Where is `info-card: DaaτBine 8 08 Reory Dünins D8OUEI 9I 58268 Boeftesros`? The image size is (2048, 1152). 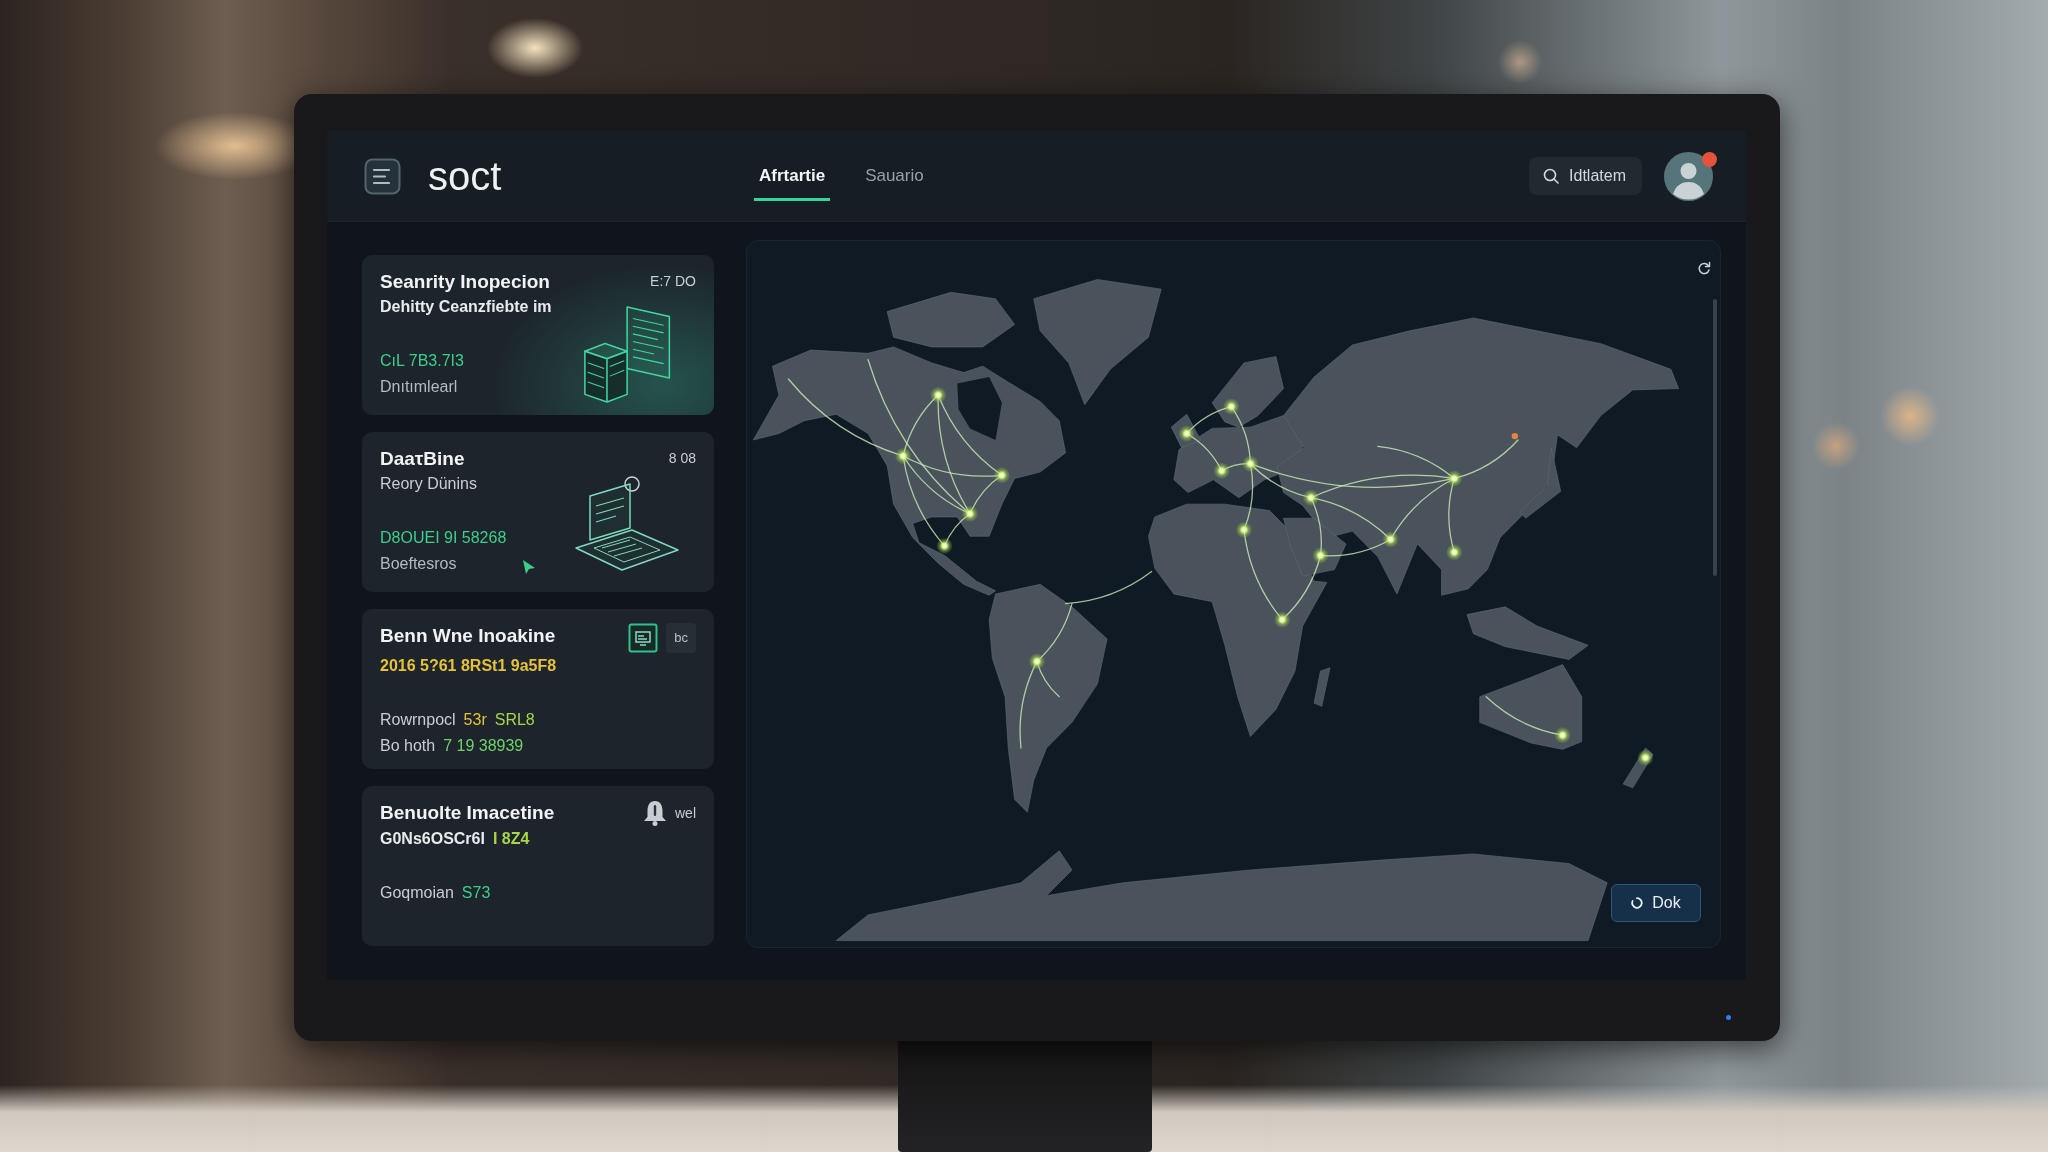 info-card: DaaτBine 8 08 Reory Dünins D8OUEI 9I 58268 Boeftesros is located at coordinates (538, 512).